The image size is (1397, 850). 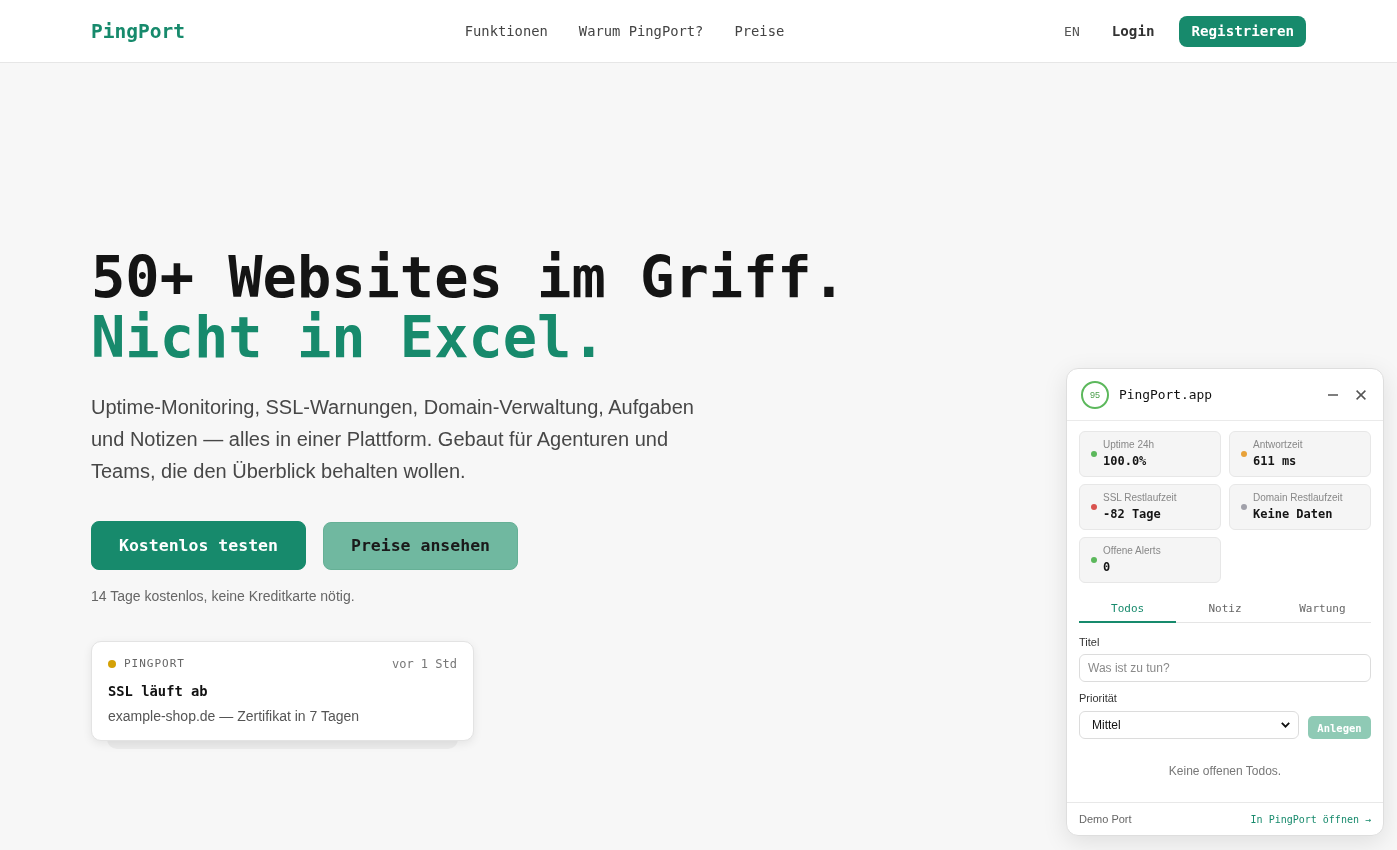 What do you see at coordinates (1107, 567) in the screenshot?
I see `metric-value: 0` at bounding box center [1107, 567].